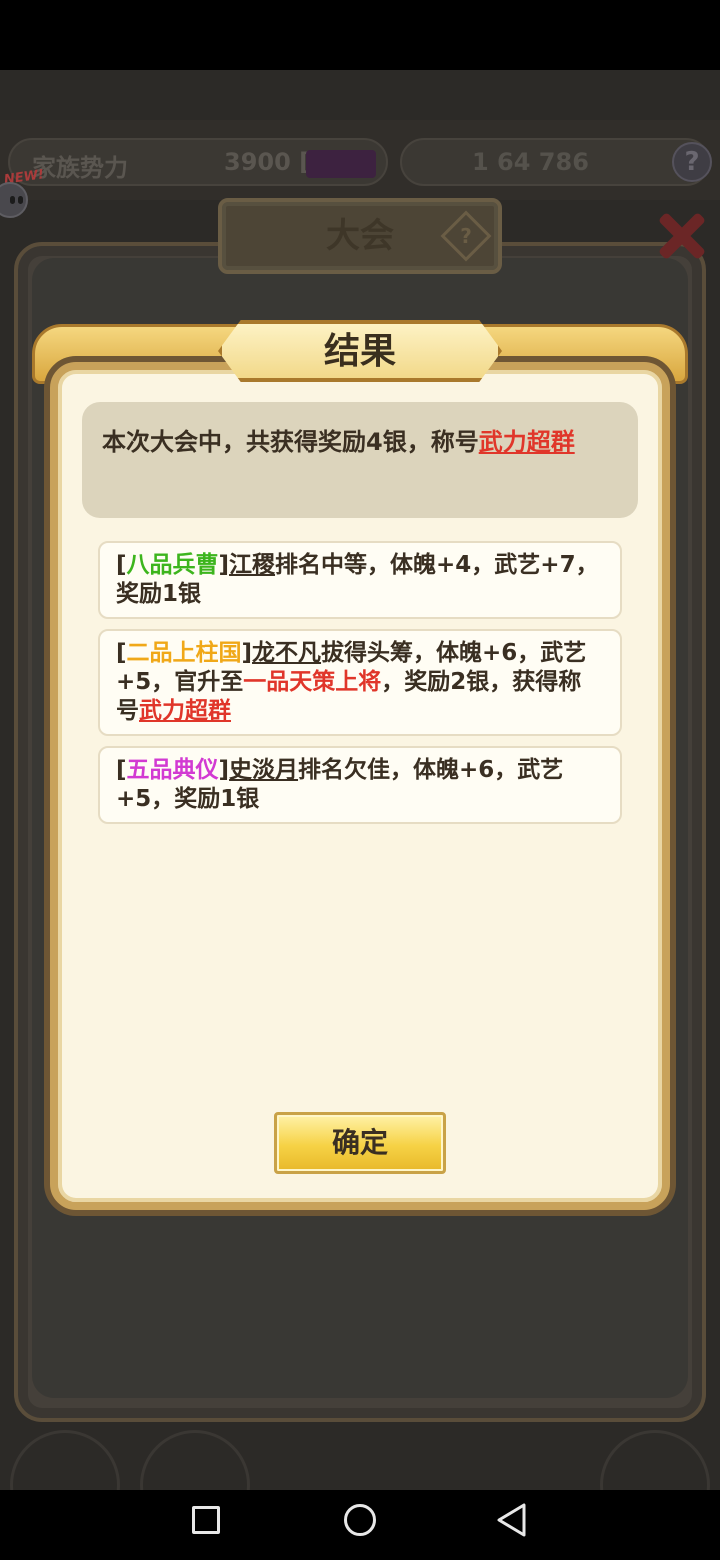 Image resolution: width=720 pixels, height=1560 pixels. Describe the element at coordinates (360, 785) in the screenshot. I see `result-entry: [五品典仪]史淡月排名欠佳，体魄+6，武艺+5，奖励1银` at that location.